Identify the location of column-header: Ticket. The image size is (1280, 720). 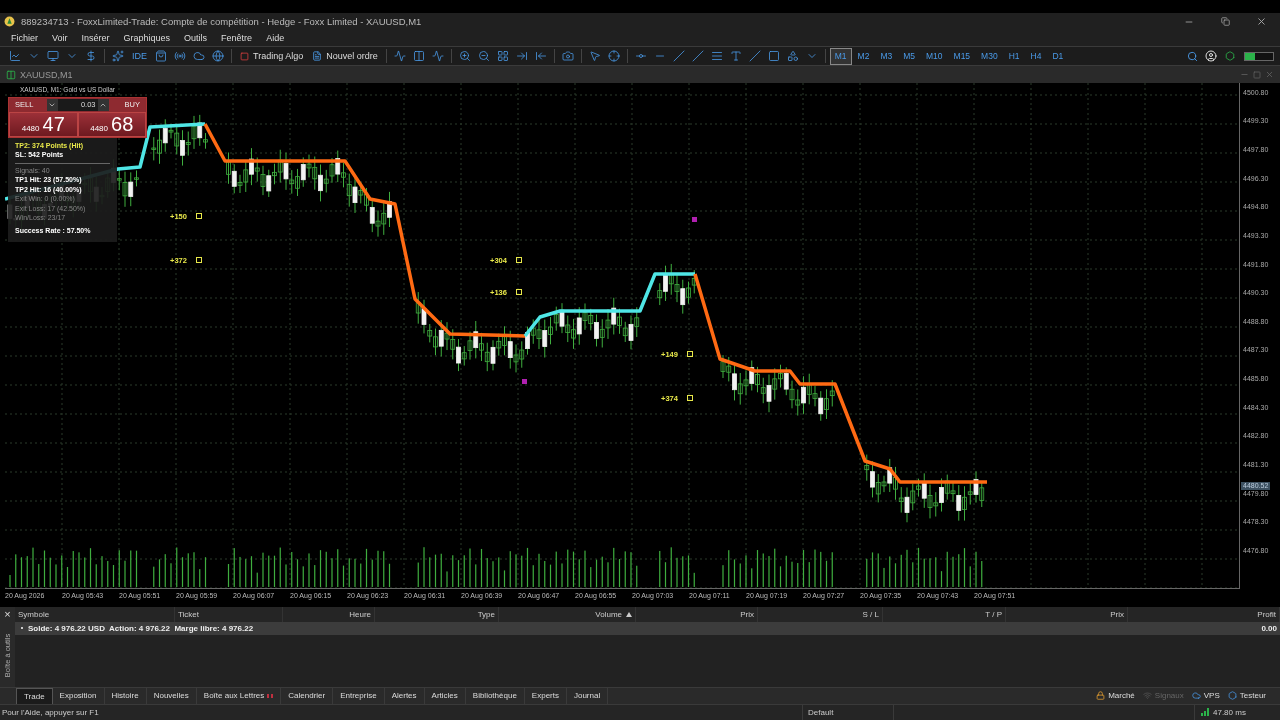
(229, 614).